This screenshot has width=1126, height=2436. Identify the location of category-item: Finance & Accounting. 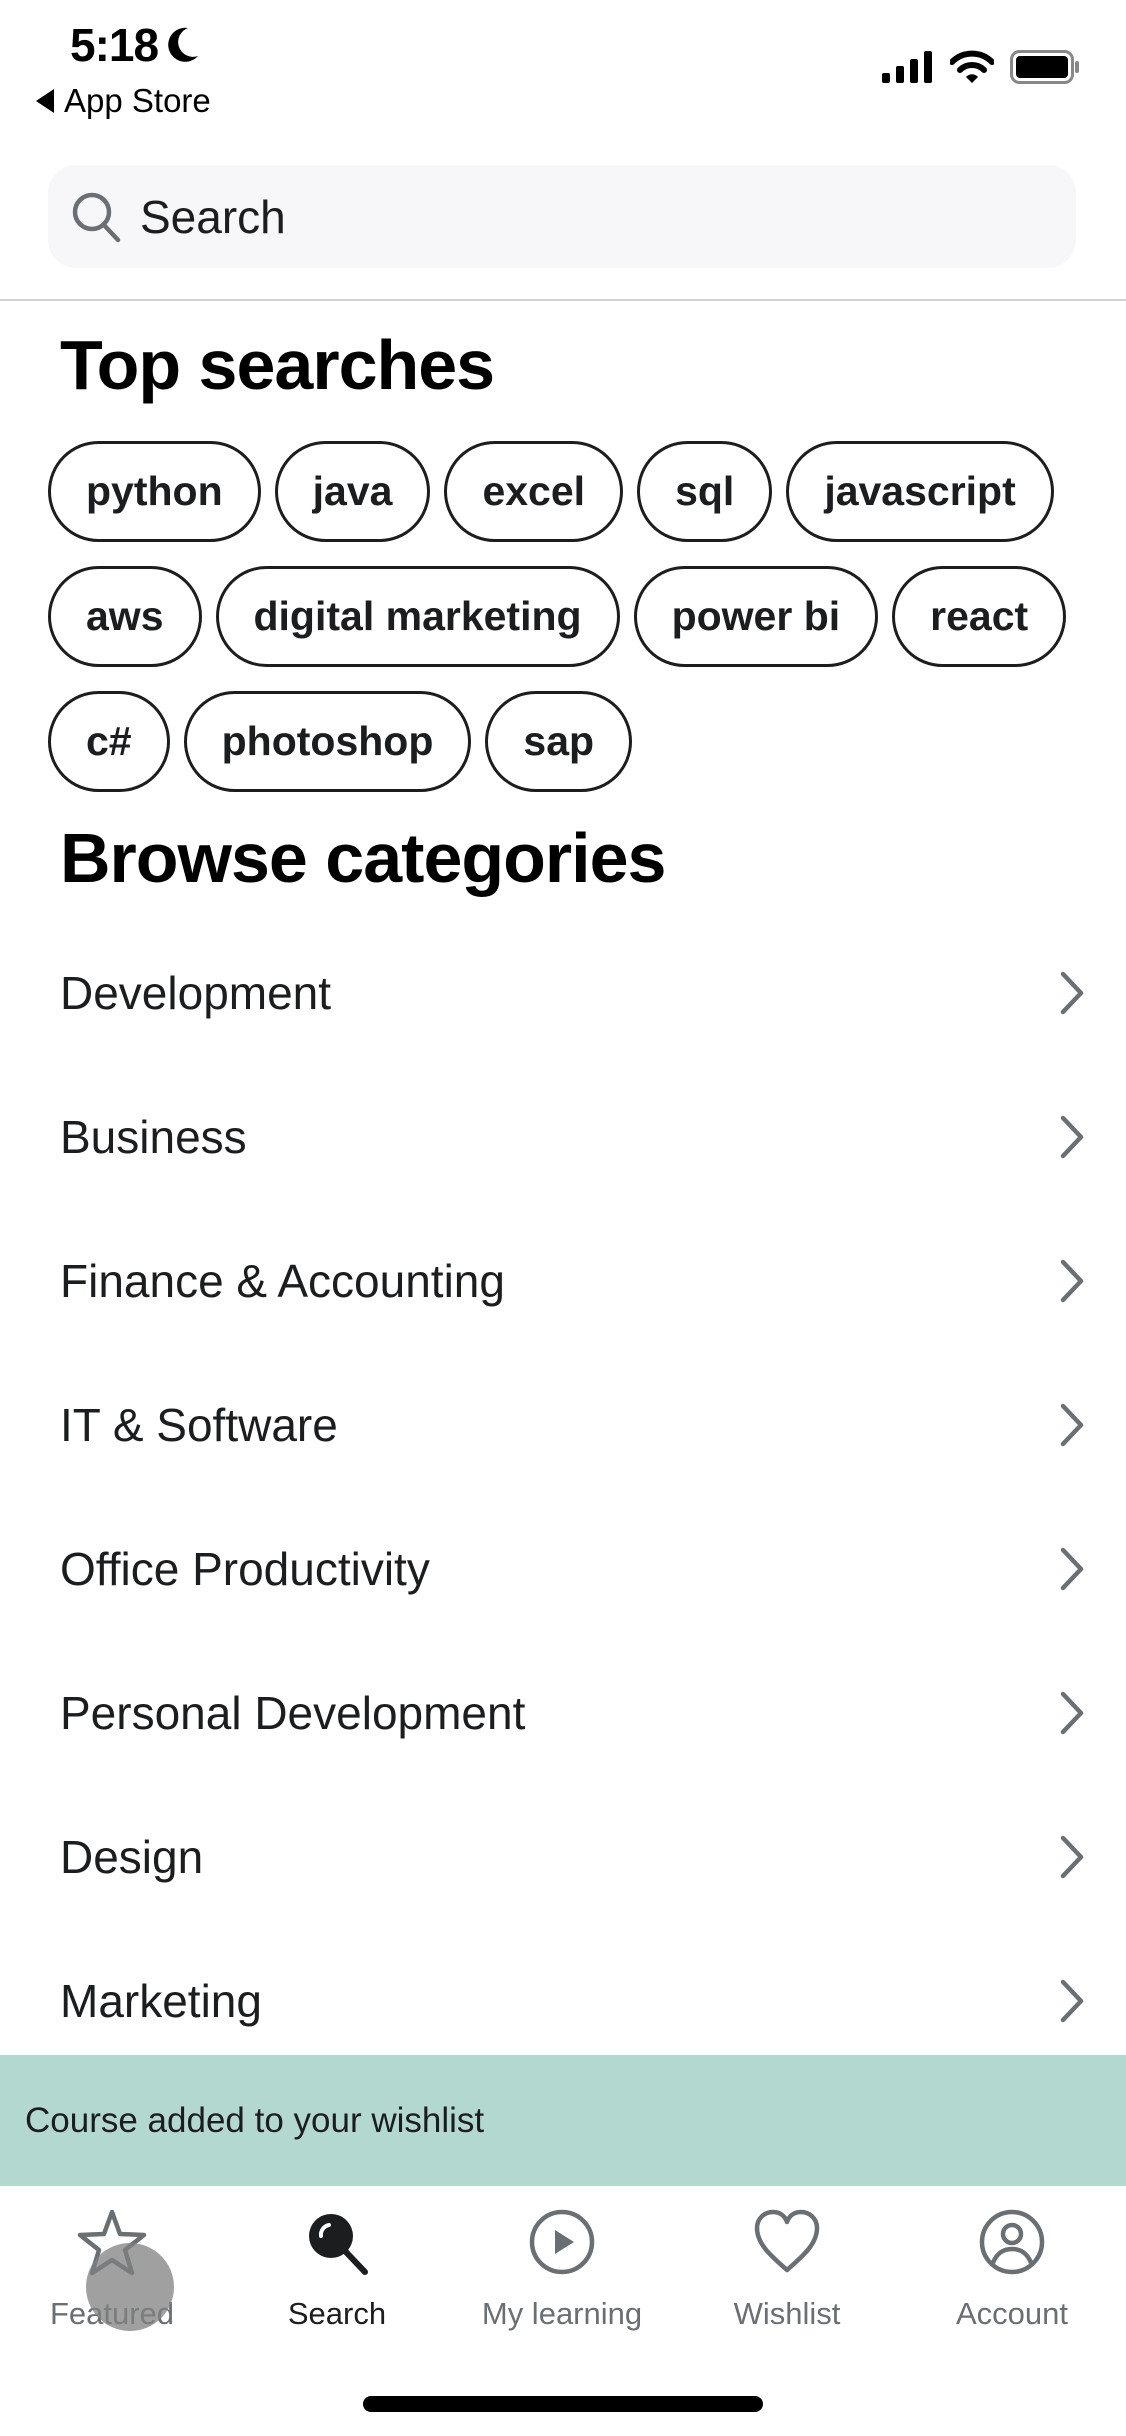
(563, 1281).